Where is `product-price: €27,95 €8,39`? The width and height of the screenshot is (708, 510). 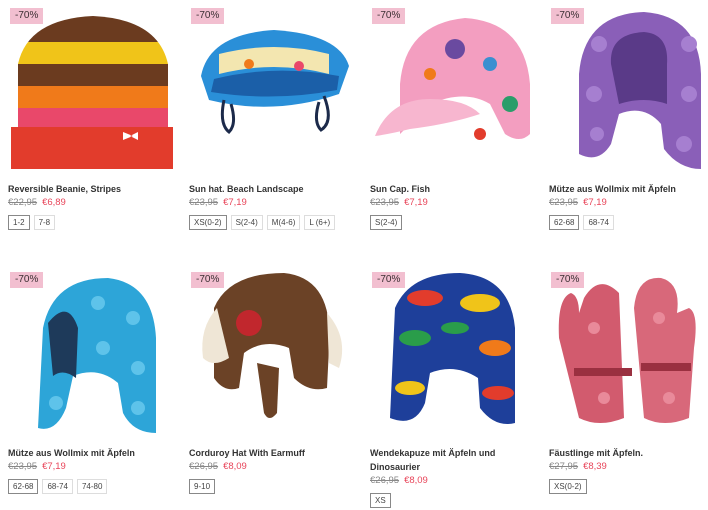 product-price: €27,95 €8,39 is located at coordinates (628, 467).